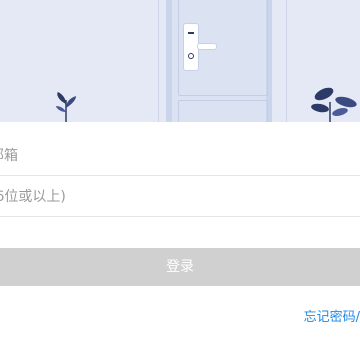  What do you see at coordinates (332, 315) in the screenshot?
I see `forgot-password-link: 忘记密码/` at bounding box center [332, 315].